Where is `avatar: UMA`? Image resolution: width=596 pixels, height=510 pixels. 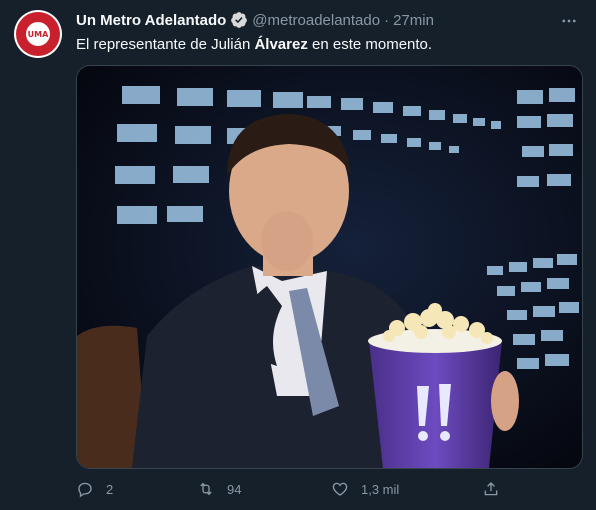 avatar: UMA is located at coordinates (38, 34).